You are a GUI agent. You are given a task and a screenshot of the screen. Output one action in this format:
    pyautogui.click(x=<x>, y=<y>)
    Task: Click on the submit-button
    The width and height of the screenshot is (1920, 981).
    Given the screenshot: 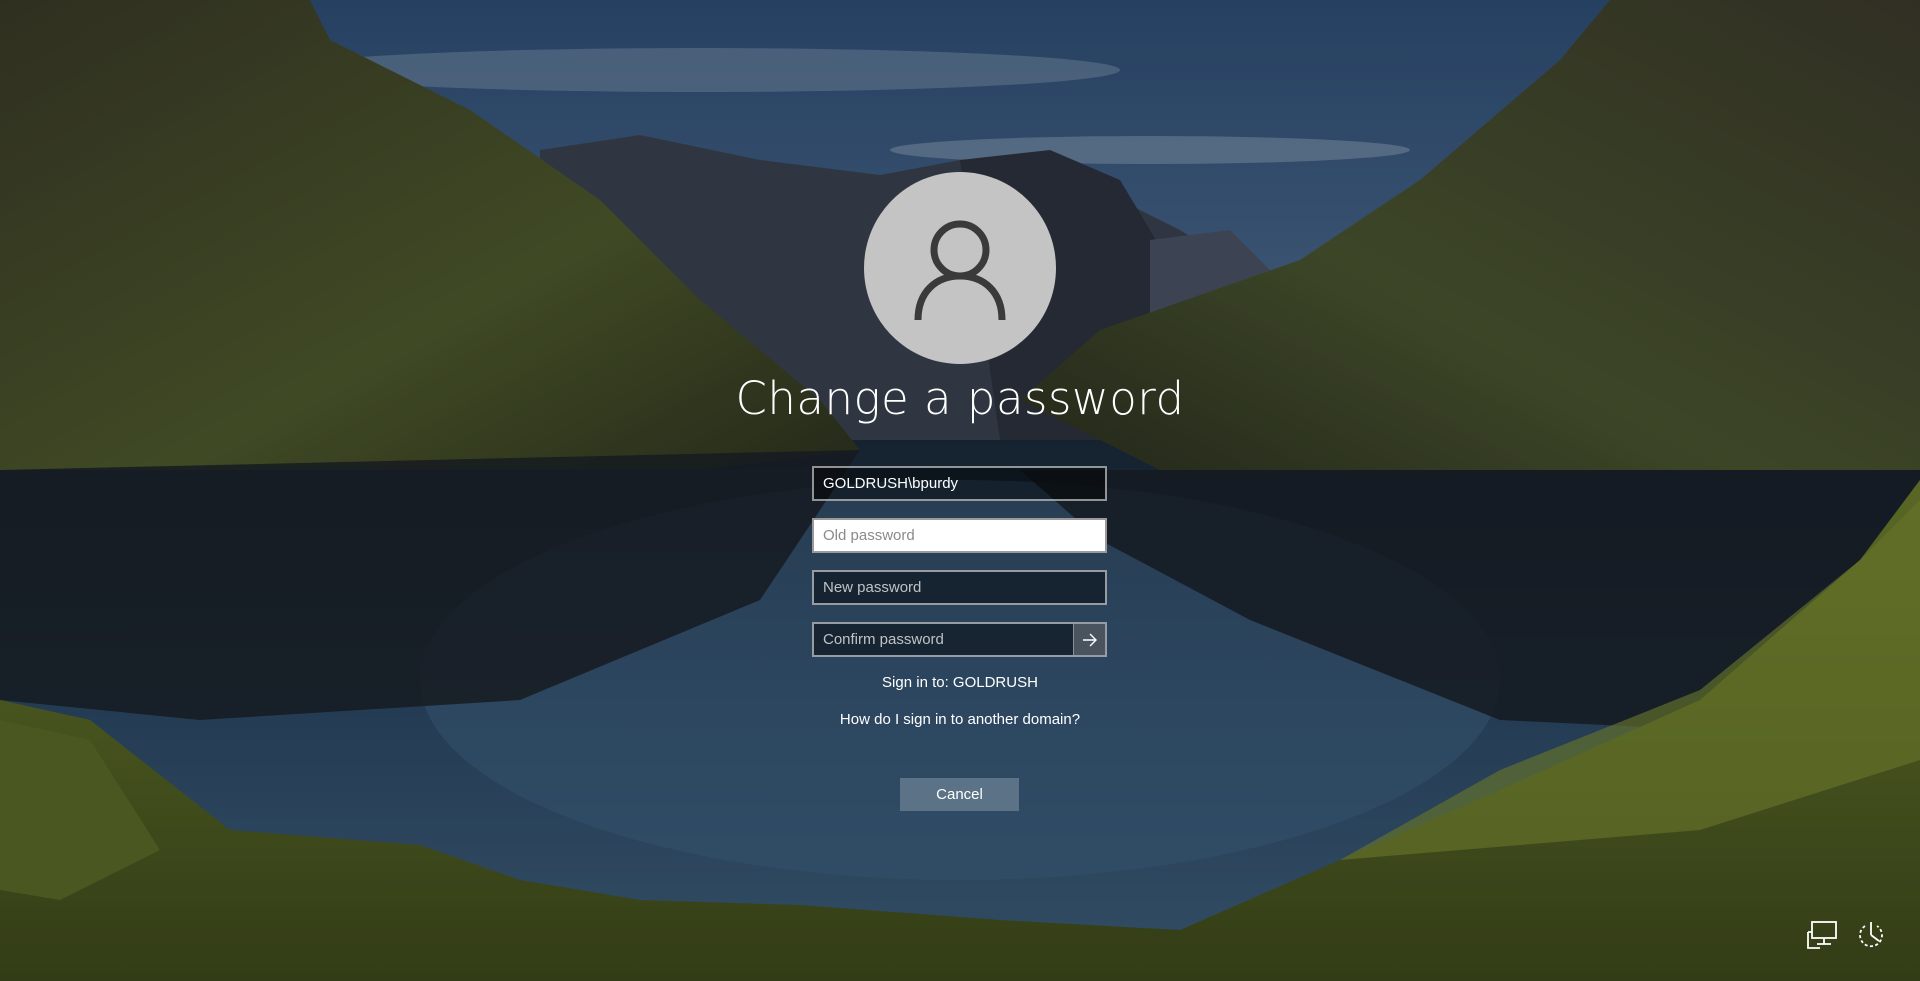 What is the action you would take?
    pyautogui.click(x=1089, y=639)
    